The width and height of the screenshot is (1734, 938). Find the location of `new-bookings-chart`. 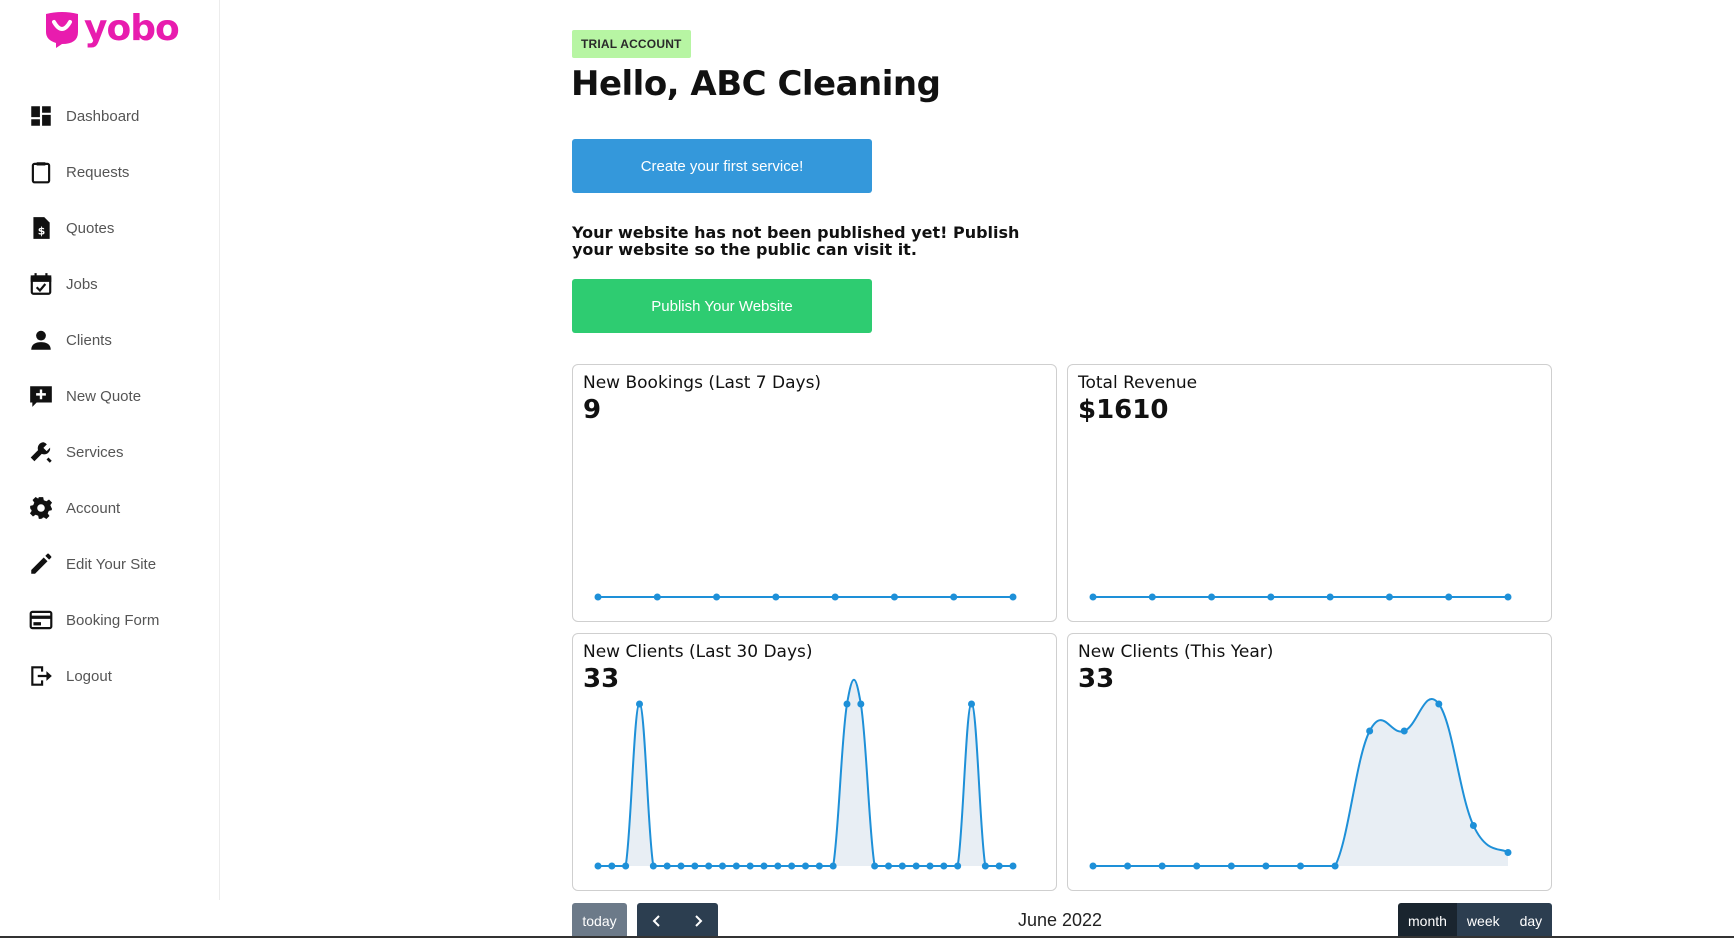

new-bookings-chart is located at coordinates (805, 597).